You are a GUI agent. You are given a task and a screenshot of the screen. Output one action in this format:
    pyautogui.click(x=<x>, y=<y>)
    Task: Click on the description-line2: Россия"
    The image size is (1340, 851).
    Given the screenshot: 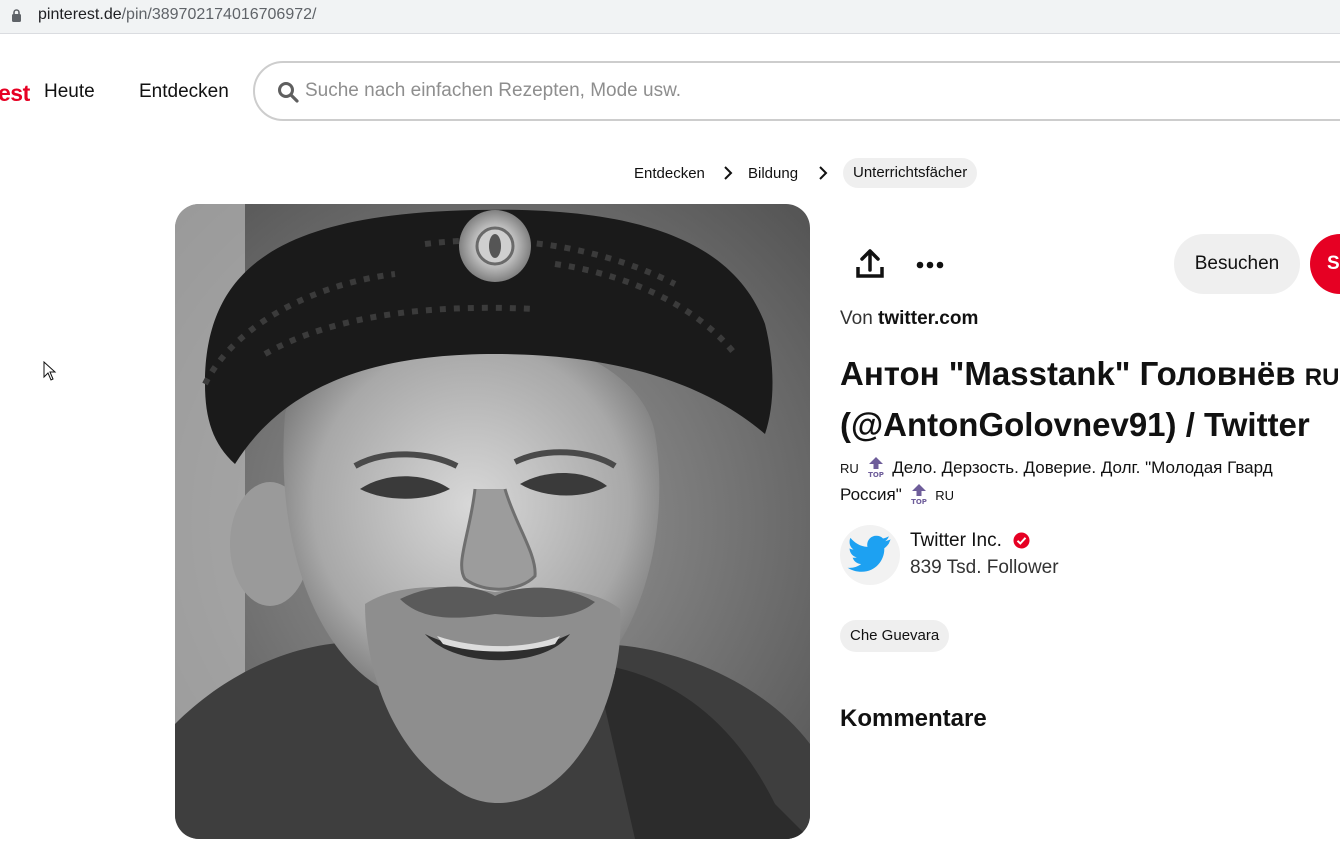 What is the action you would take?
    pyautogui.click(x=871, y=494)
    